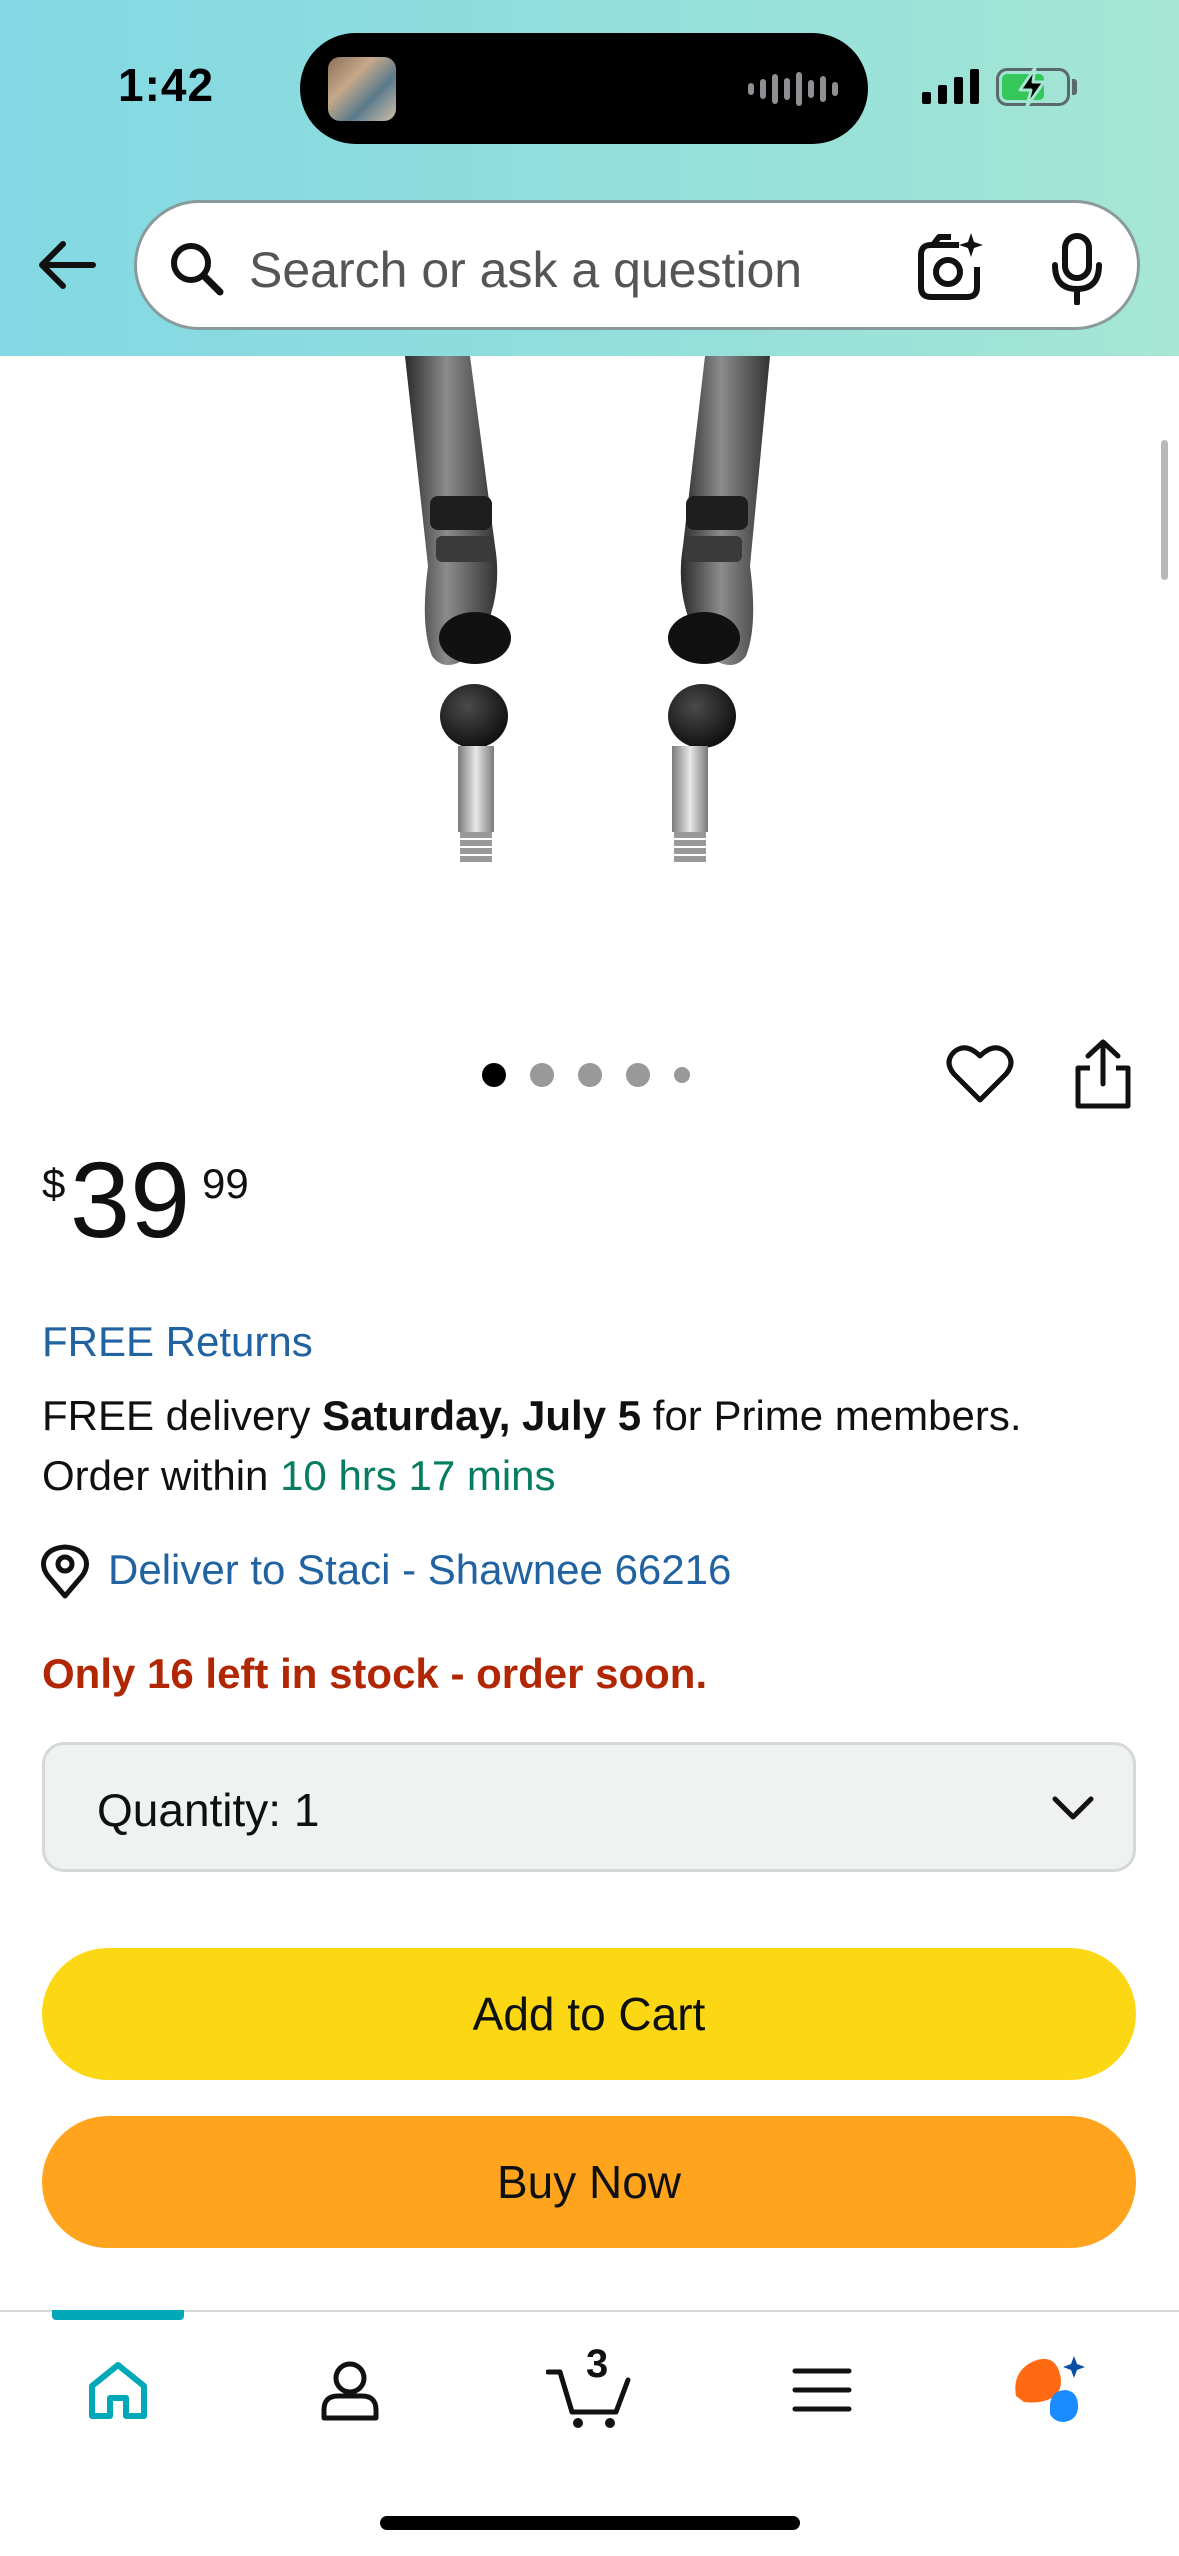 This screenshot has width=1179, height=2556. I want to click on tab-home, so click(118, 2390).